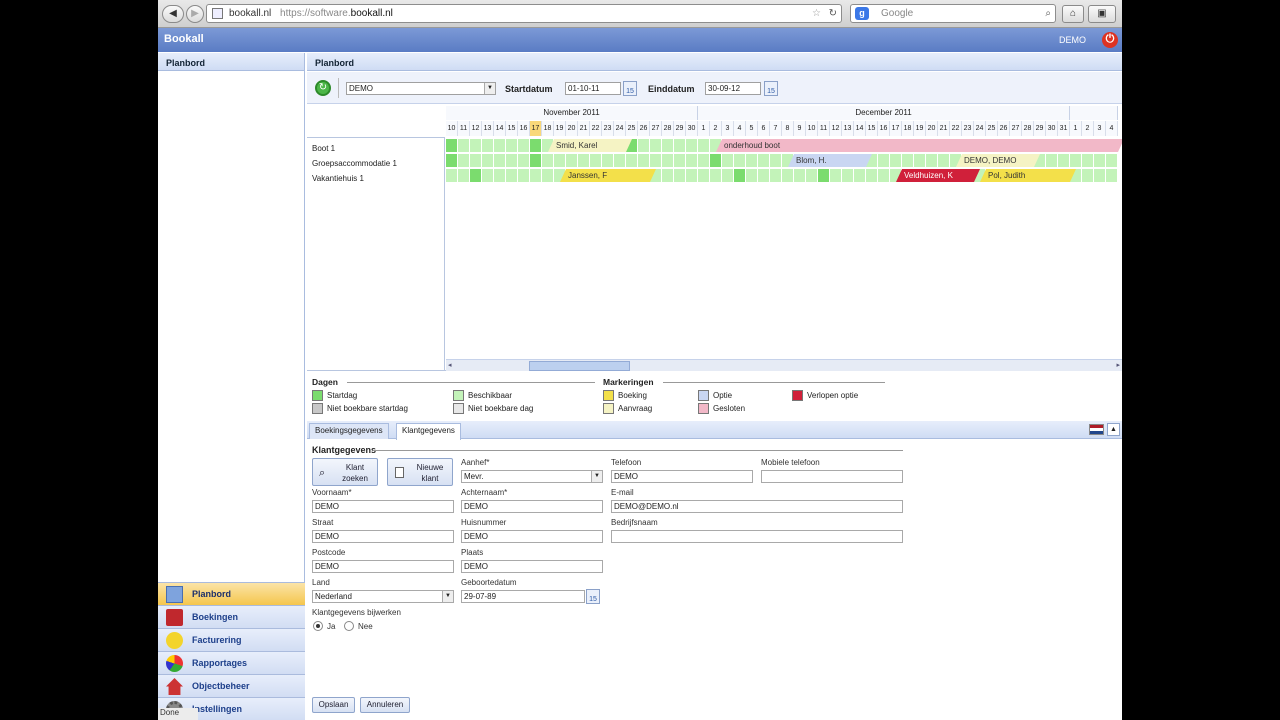  What do you see at coordinates (532, 536) in the screenshot?
I see `huisnummer-input: DEMO` at bounding box center [532, 536].